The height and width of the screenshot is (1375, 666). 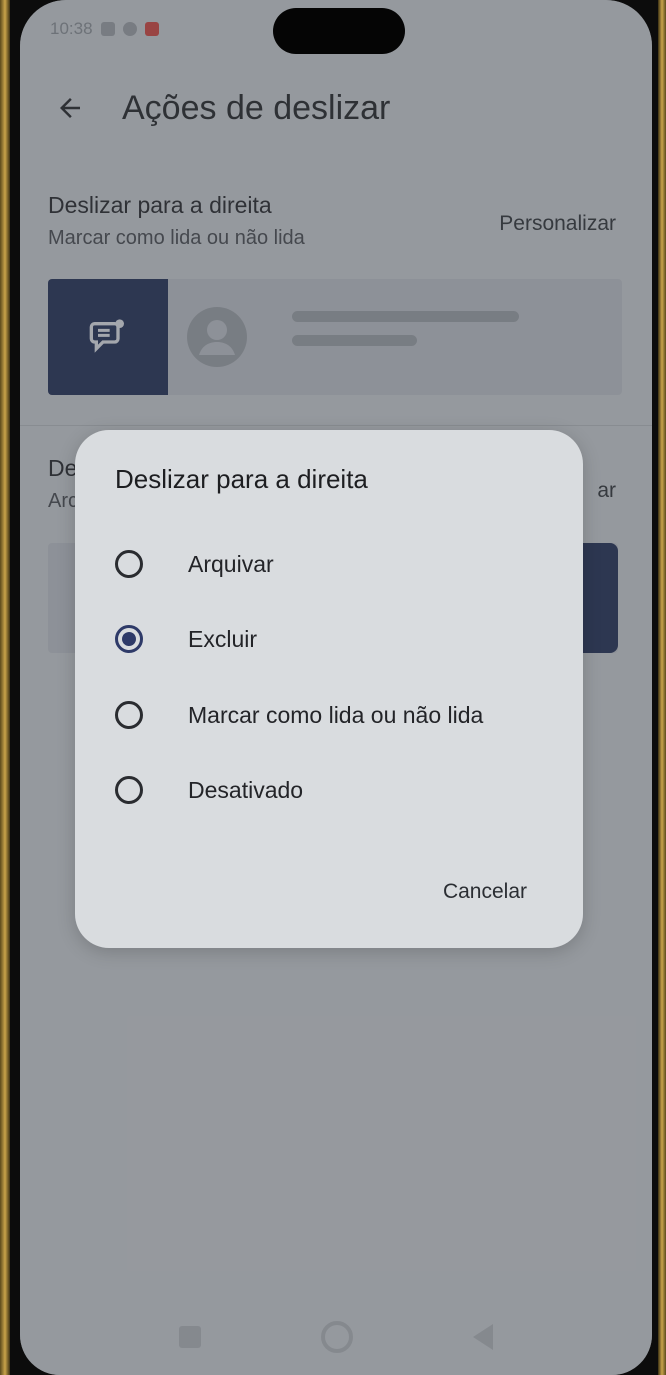 I want to click on option-excluir: Excluir, so click(x=335, y=639).